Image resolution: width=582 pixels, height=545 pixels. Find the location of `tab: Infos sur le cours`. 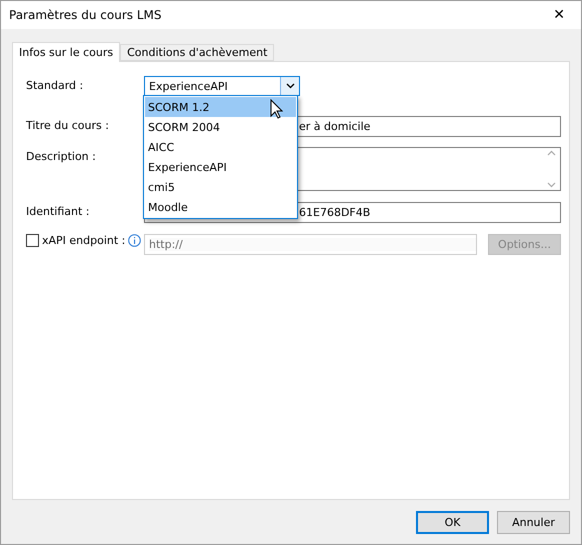

tab: Infos sur le cours is located at coordinates (66, 52).